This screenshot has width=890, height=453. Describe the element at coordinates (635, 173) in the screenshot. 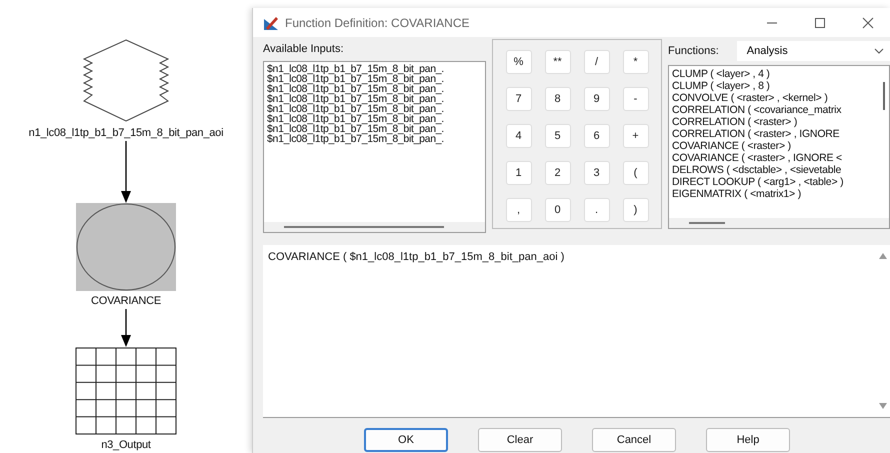

I see `keypad-key: (` at that location.